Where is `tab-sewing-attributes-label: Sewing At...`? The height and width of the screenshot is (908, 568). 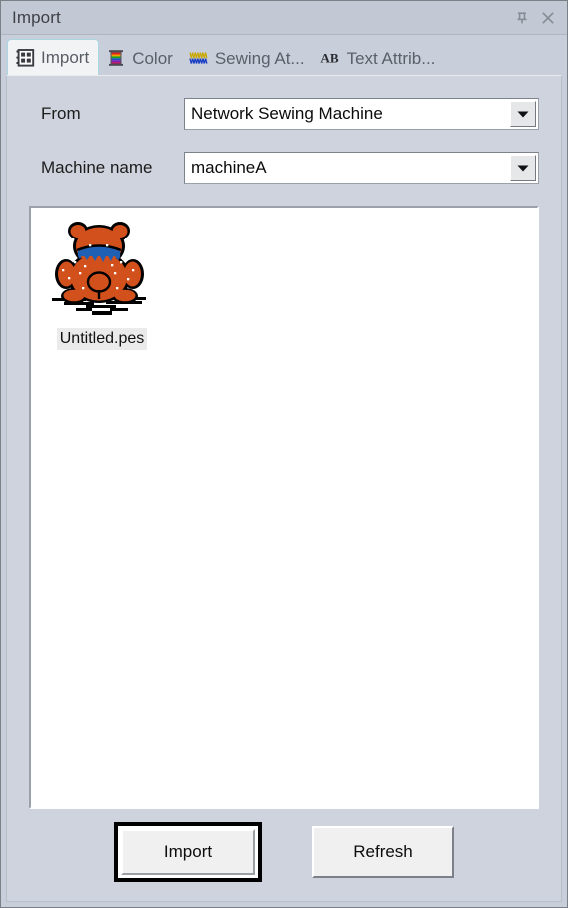
tab-sewing-attributes-label: Sewing At... is located at coordinates (259, 58).